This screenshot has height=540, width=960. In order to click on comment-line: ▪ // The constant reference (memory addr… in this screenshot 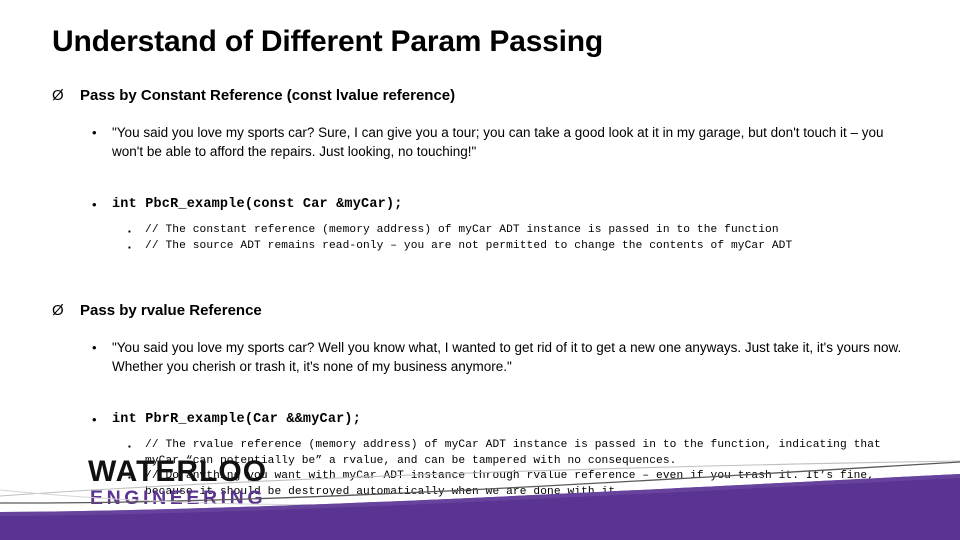, I will do `click(480, 231)`.